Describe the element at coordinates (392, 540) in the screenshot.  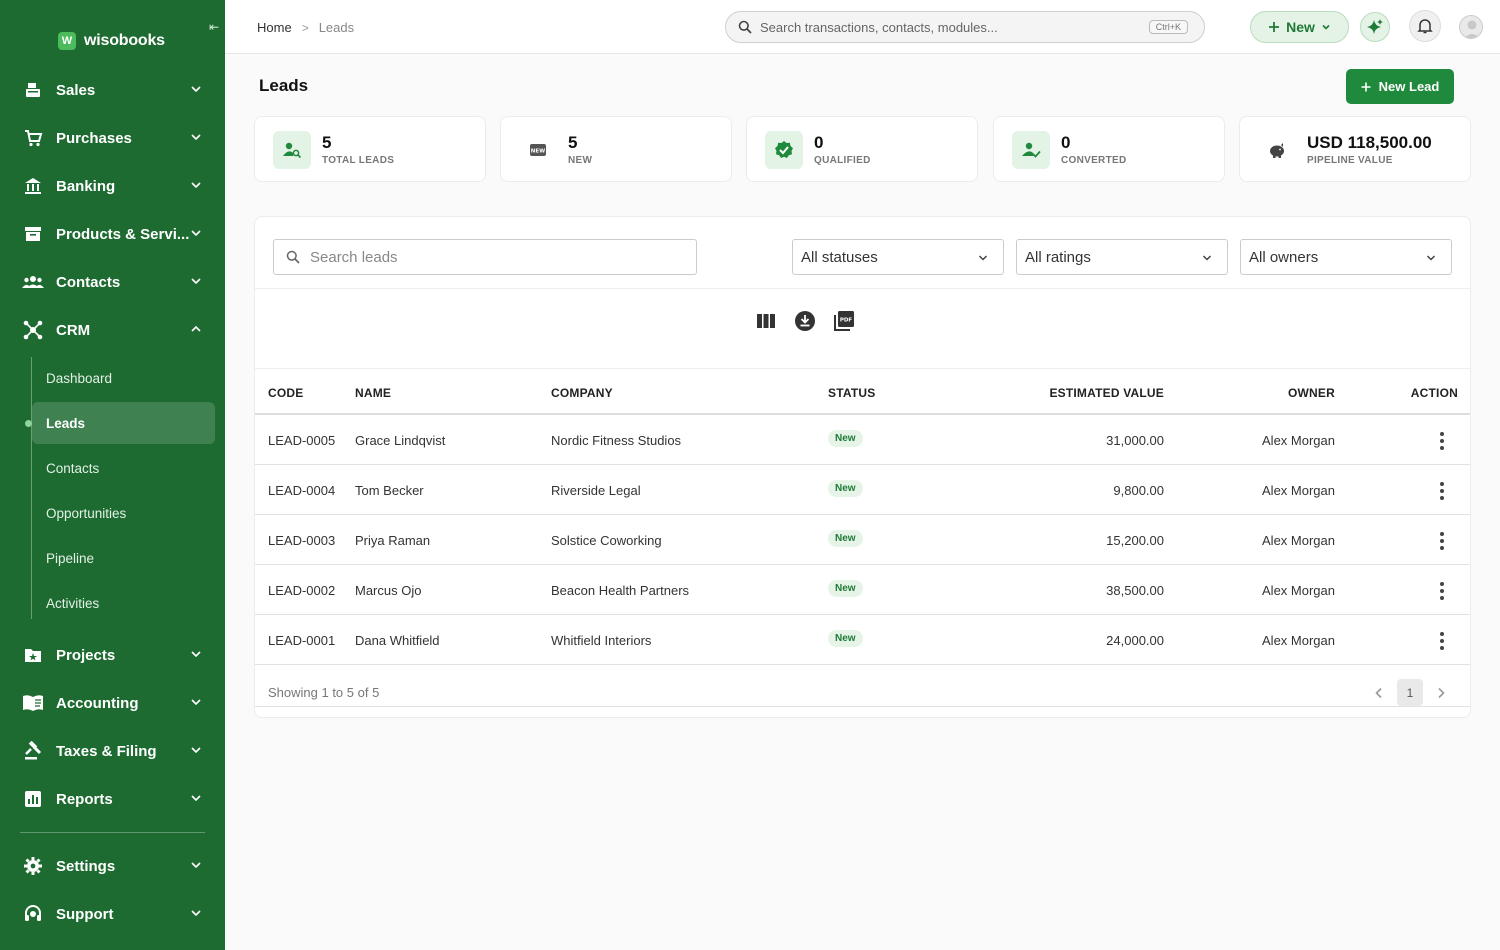
I see `cell-name: Priya Raman` at that location.